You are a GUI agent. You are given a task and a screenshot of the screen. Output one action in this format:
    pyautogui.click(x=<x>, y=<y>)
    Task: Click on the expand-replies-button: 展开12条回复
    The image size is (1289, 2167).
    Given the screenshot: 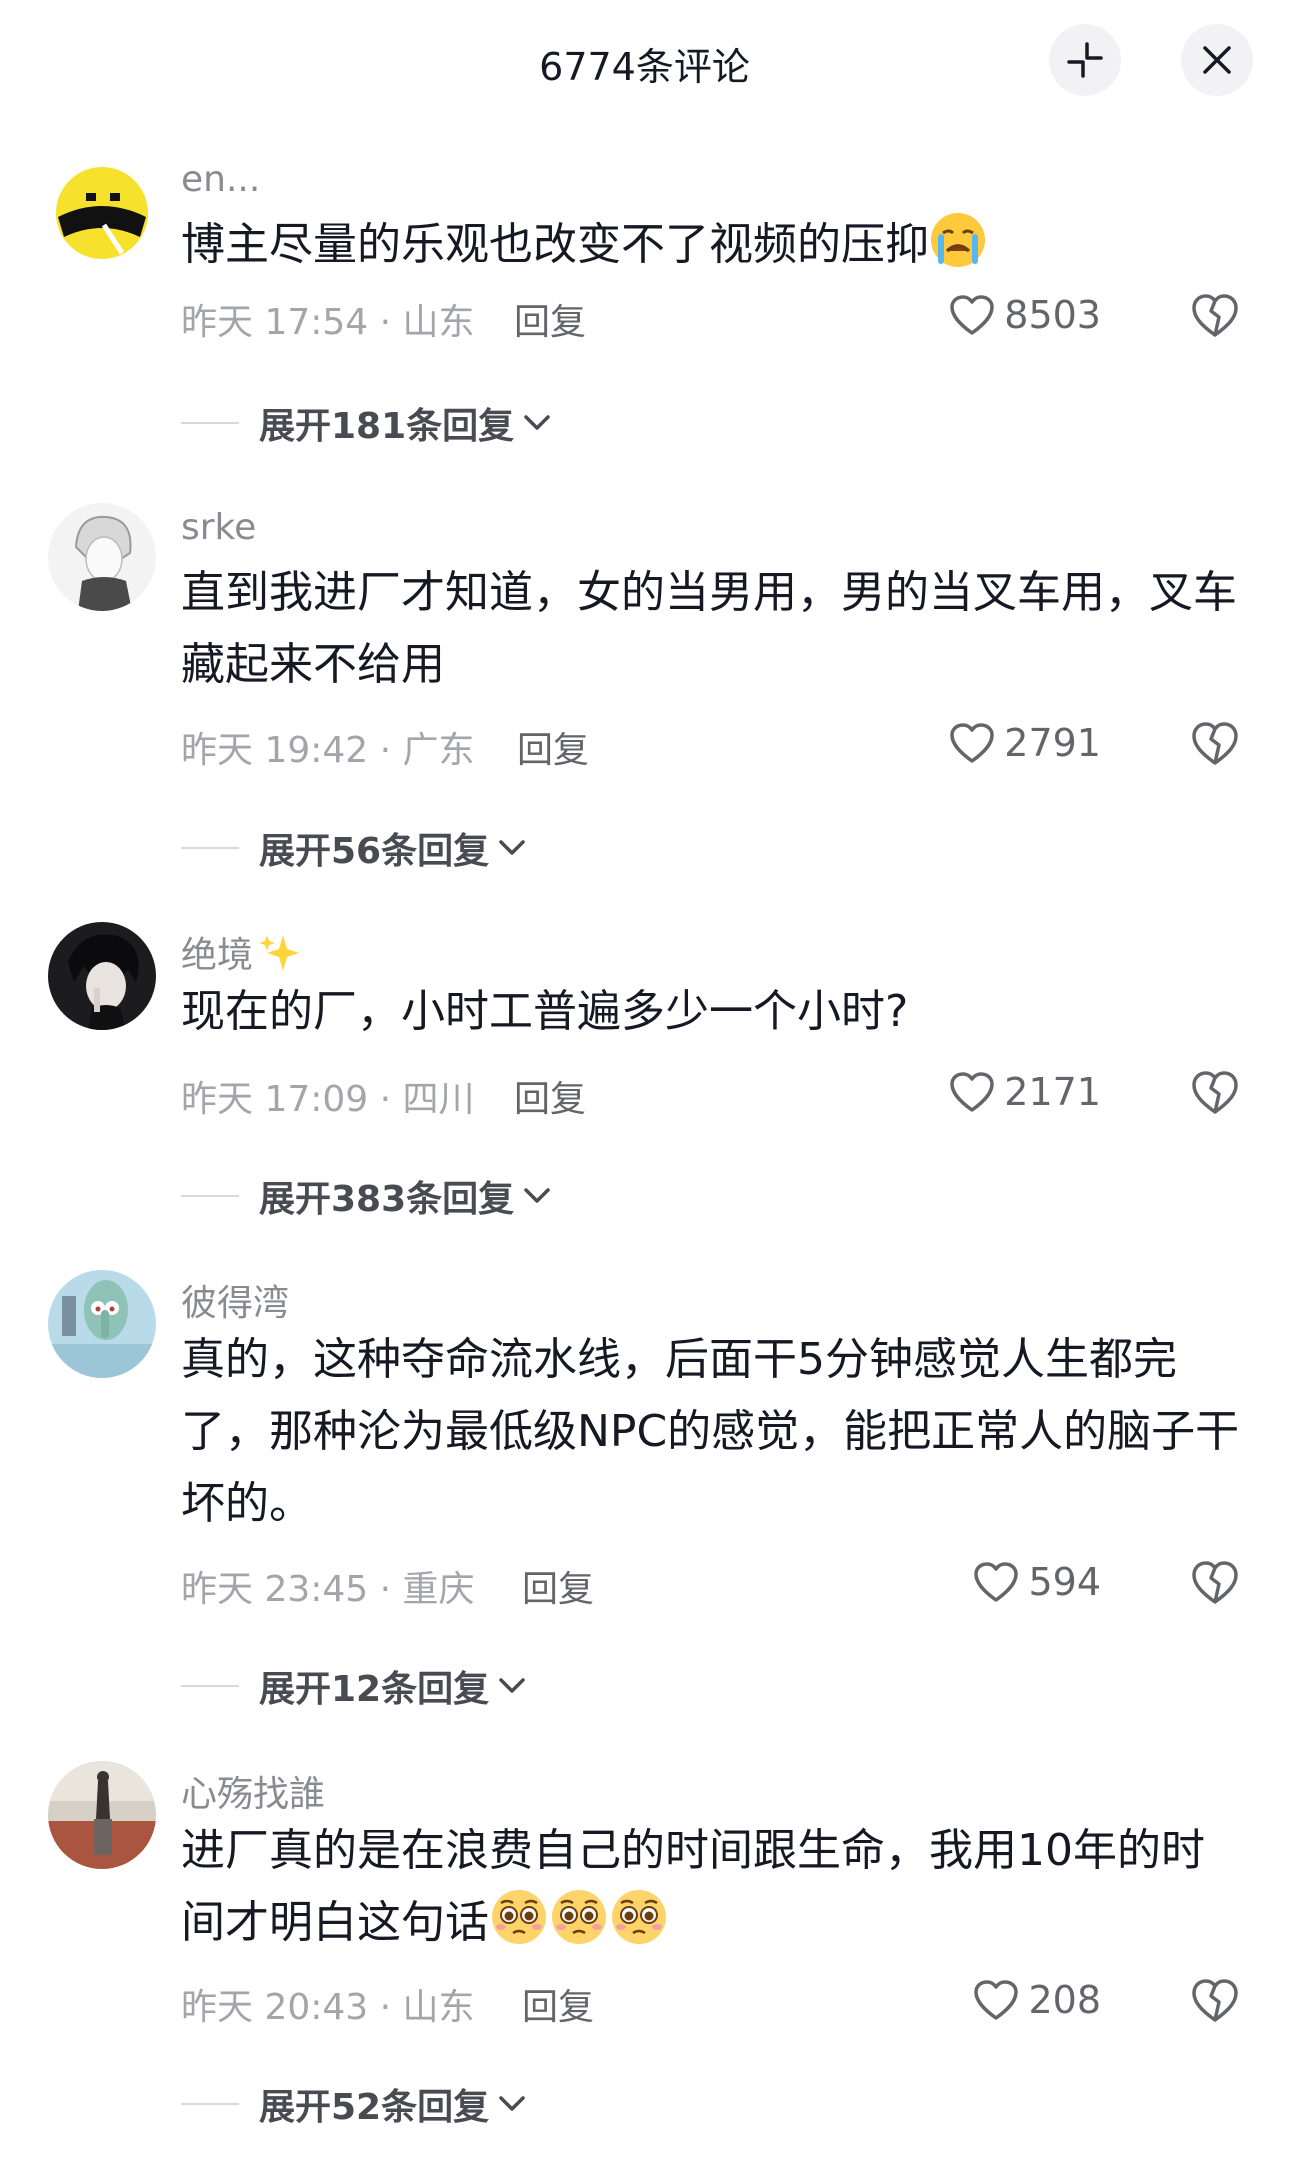 What is the action you would take?
    pyautogui.click(x=354, y=1686)
    